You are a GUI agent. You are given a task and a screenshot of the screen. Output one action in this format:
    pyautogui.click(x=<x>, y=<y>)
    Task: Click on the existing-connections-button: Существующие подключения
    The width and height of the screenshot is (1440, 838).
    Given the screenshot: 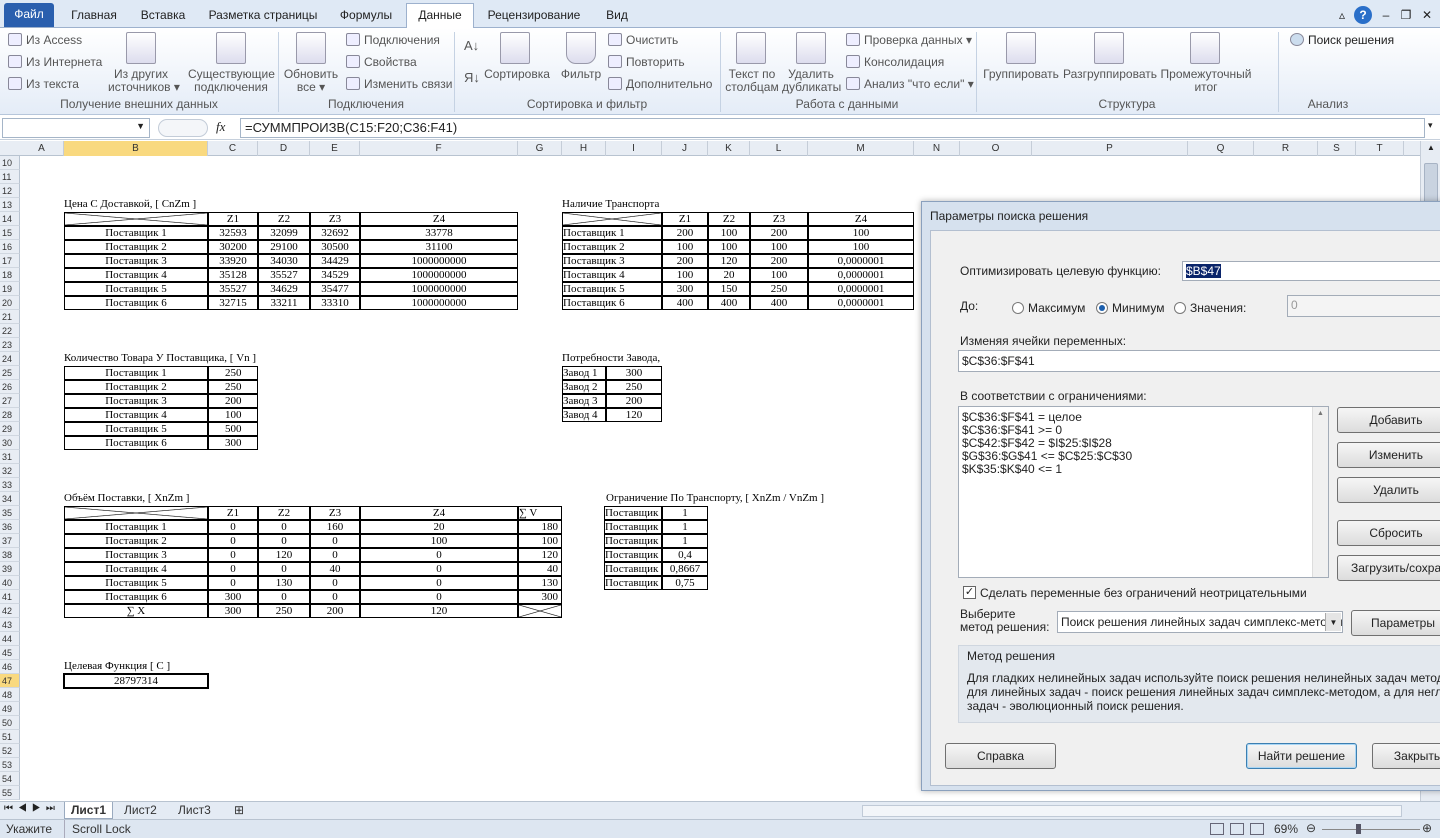 What is the action you would take?
    pyautogui.click(x=231, y=81)
    